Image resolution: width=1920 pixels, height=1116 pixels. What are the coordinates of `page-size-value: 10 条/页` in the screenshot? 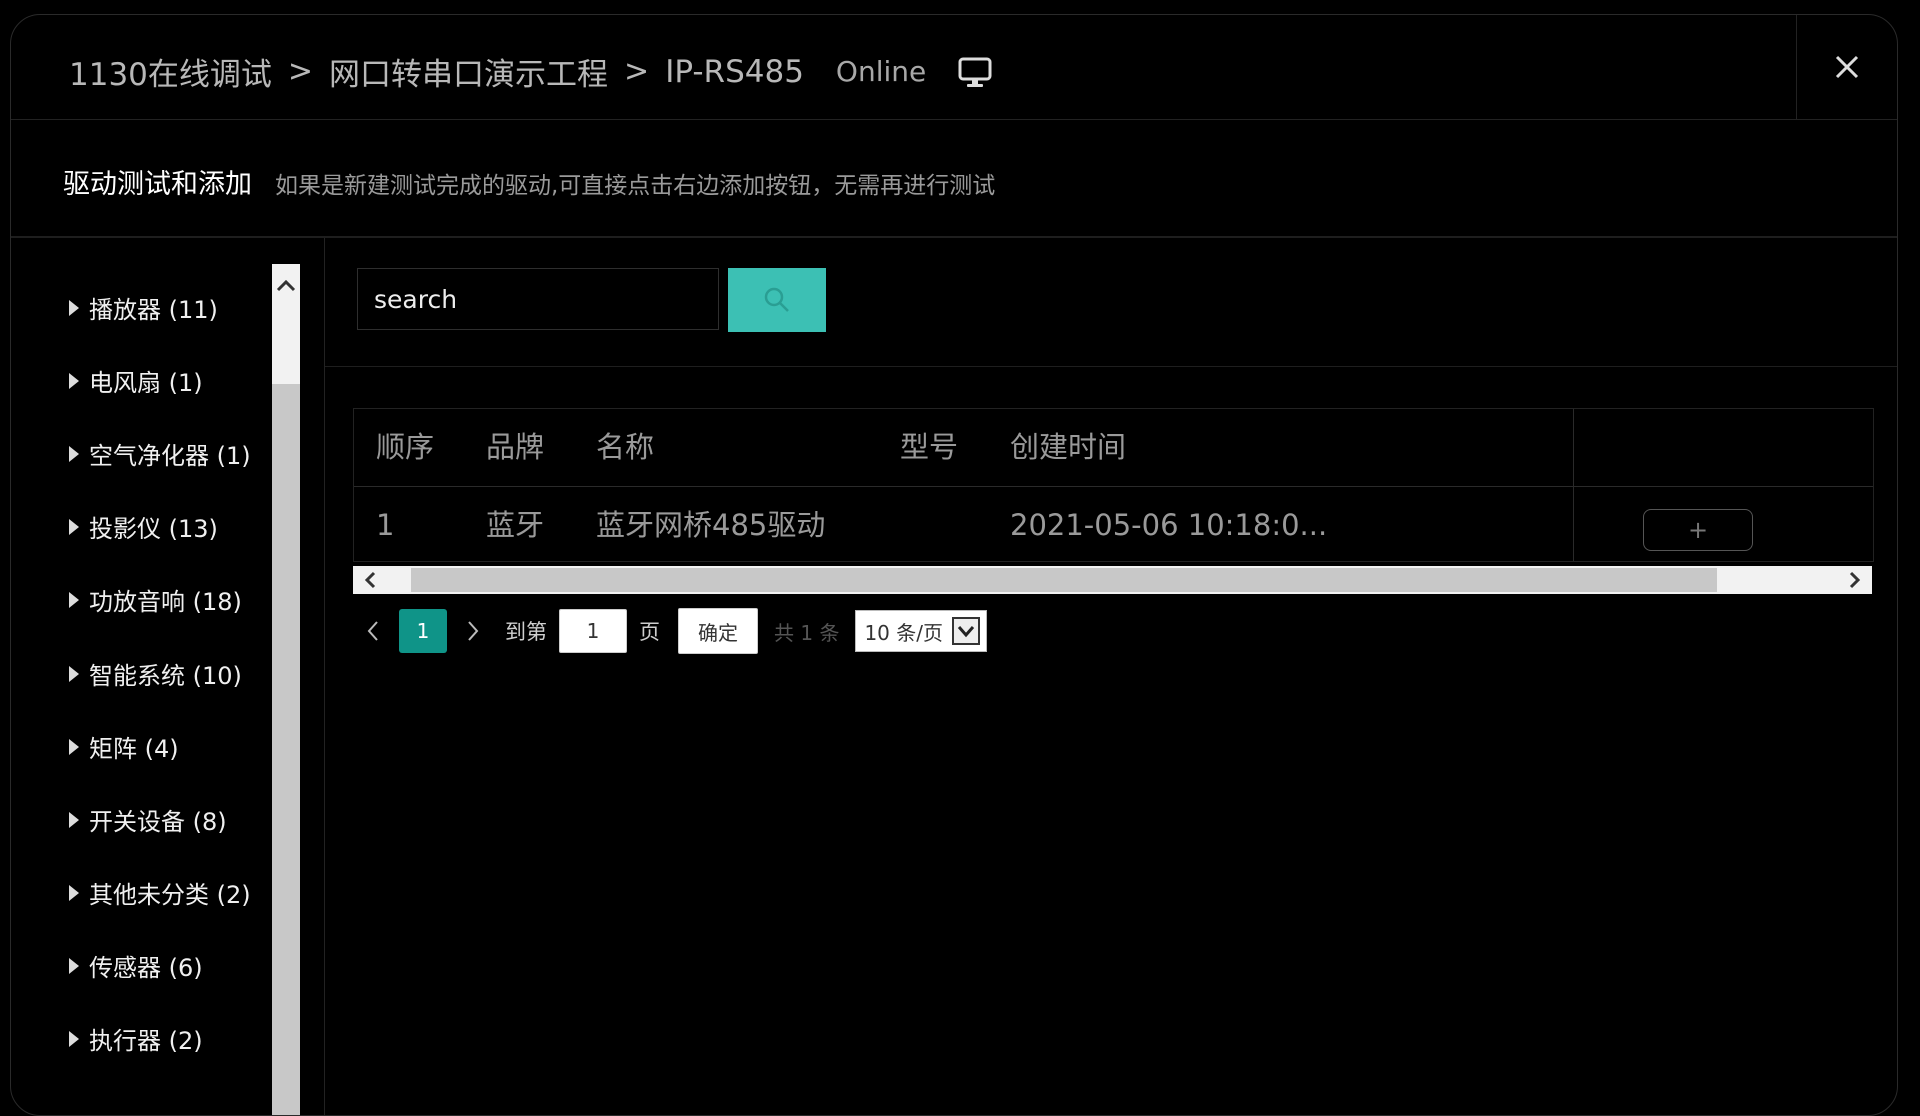 It's located at (903, 632).